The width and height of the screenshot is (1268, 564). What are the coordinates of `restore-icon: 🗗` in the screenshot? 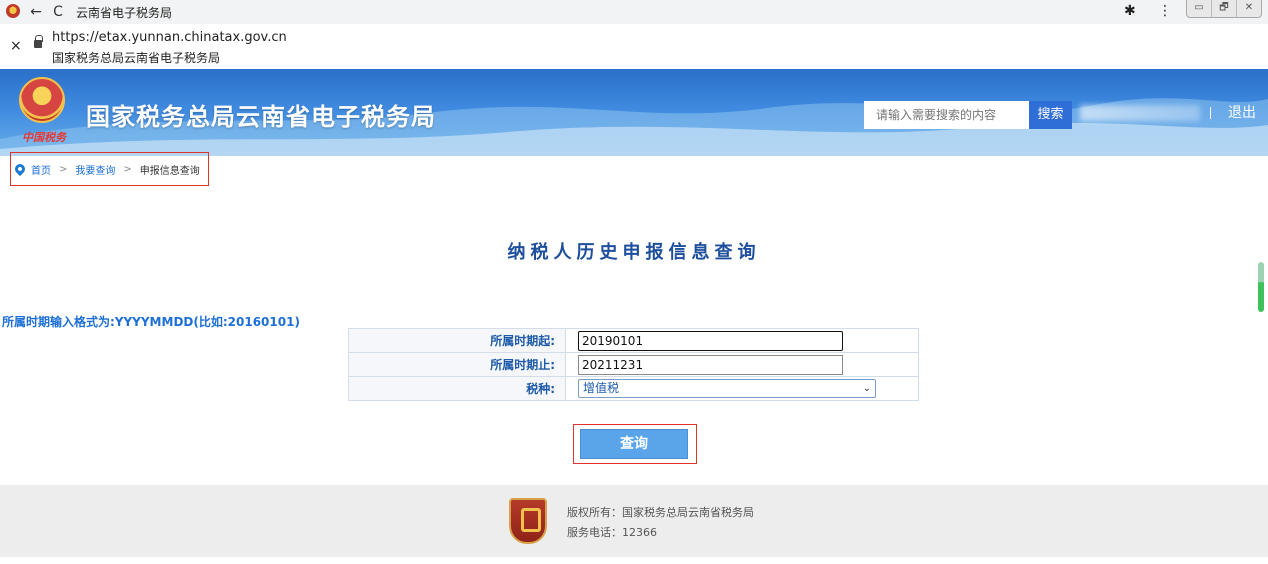 It's located at (1224, 8).